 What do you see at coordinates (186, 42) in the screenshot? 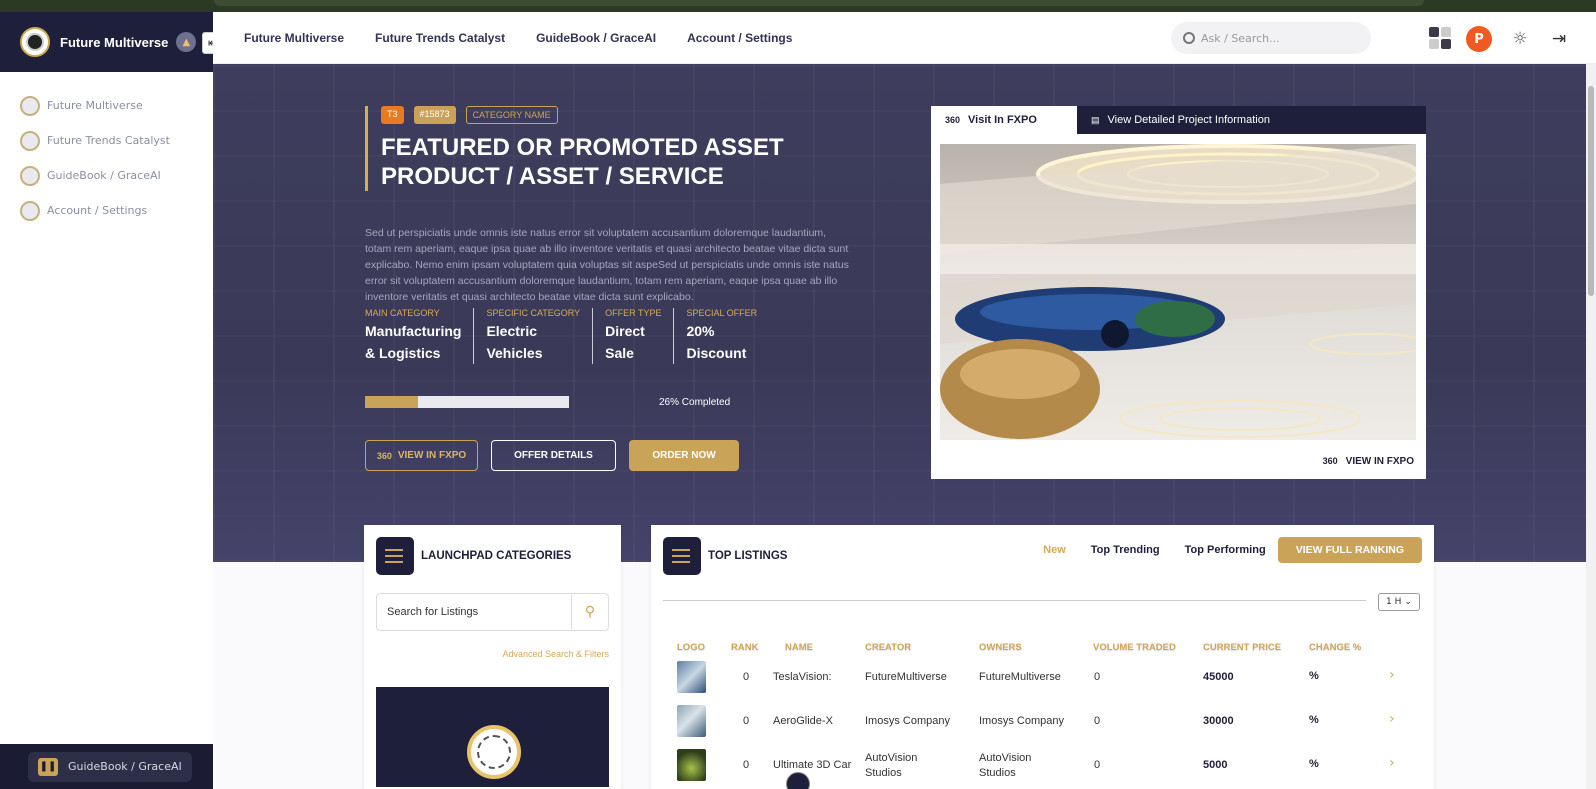
I see `notification-bell-icon: ▲` at bounding box center [186, 42].